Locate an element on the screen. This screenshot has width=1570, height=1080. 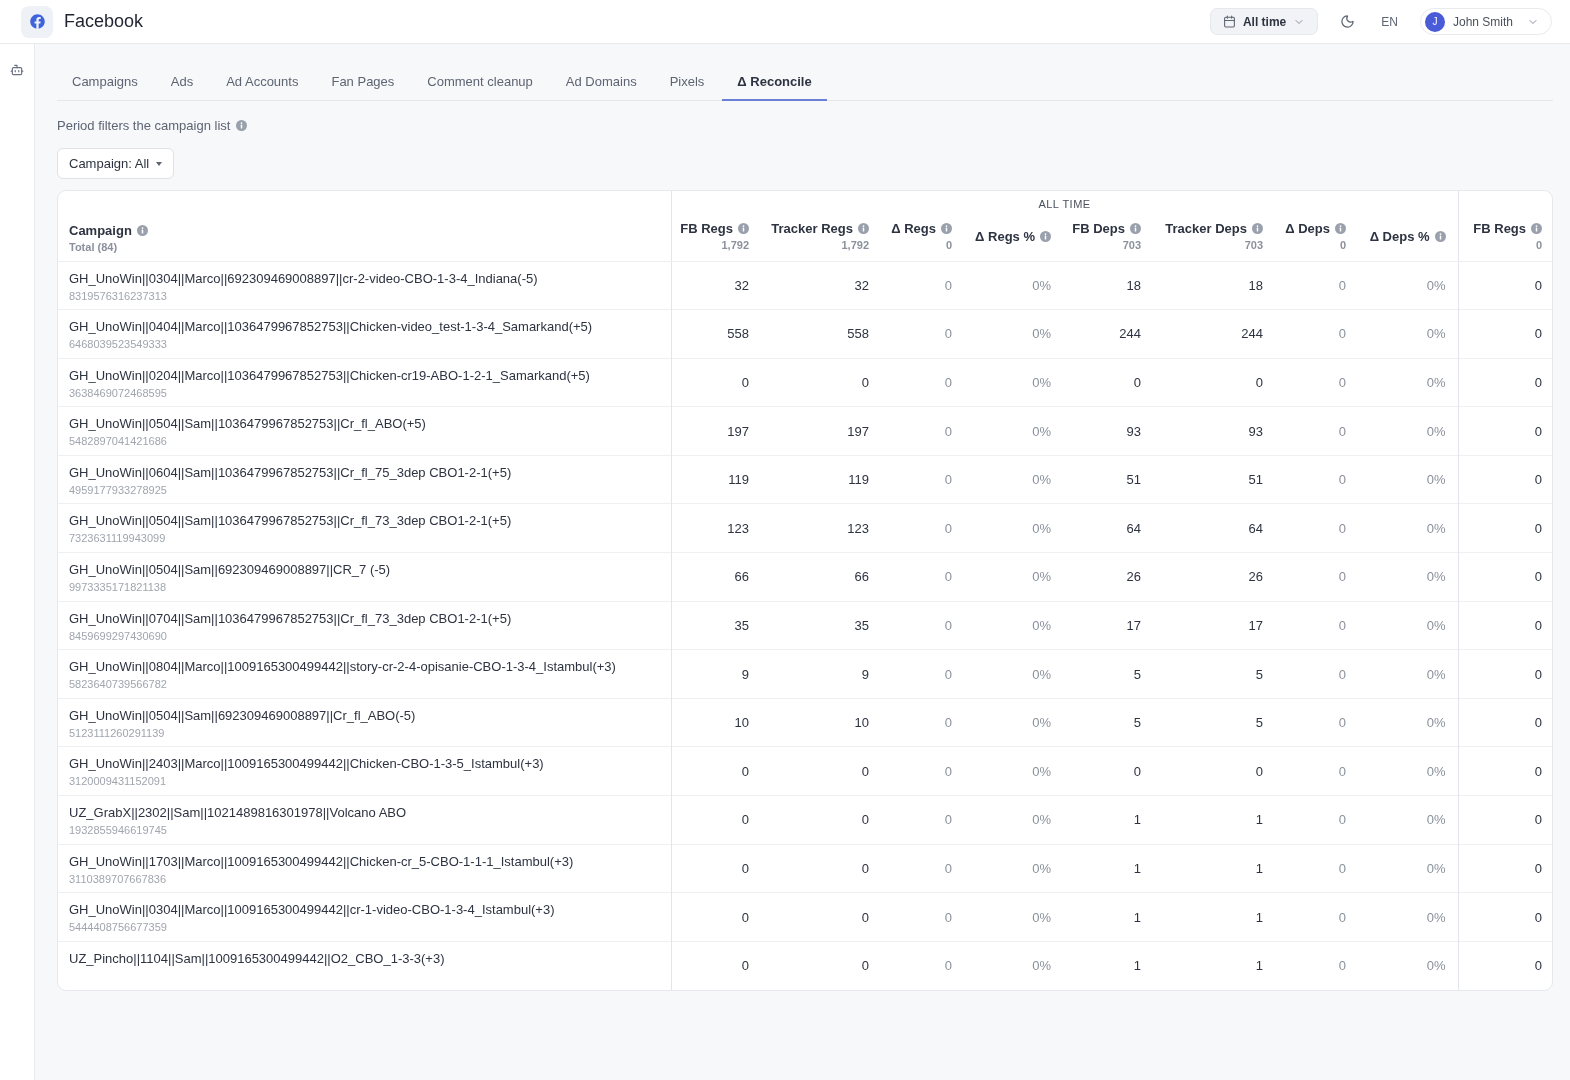
tab: Ads is located at coordinates (182, 82).